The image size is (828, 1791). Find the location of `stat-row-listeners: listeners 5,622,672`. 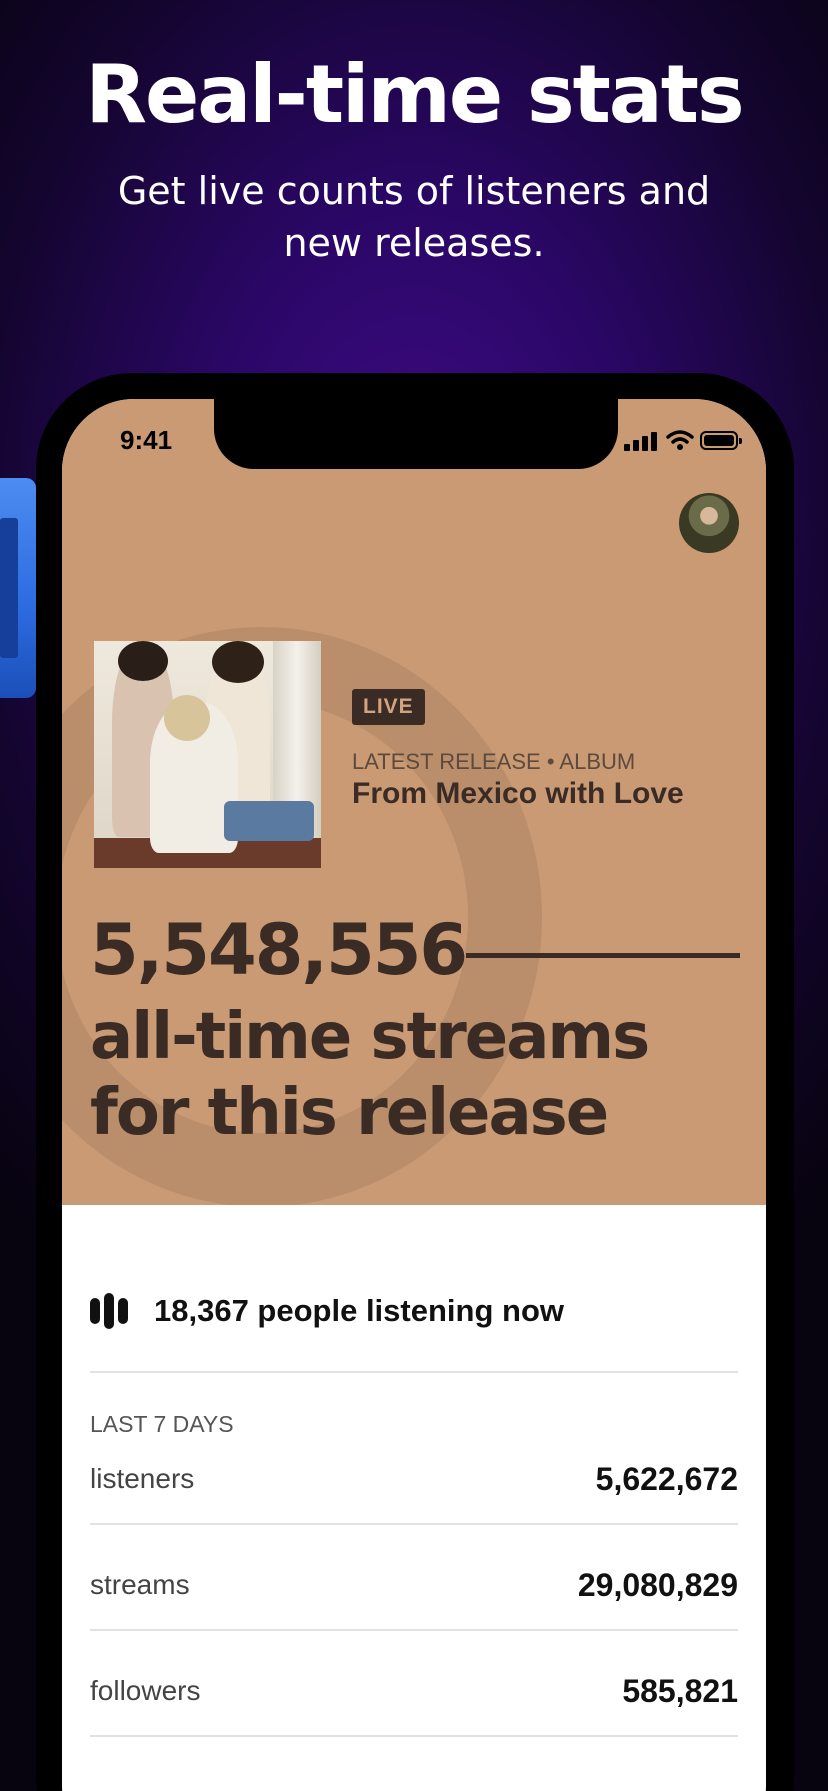

stat-row-listeners: listeners 5,622,672 is located at coordinates (414, 1482).